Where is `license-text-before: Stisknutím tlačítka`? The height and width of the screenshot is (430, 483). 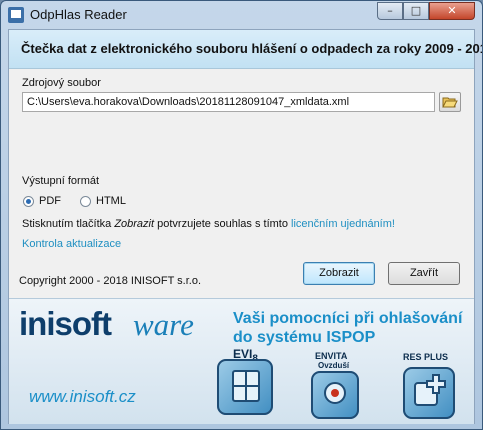 license-text-before: Stisknutím tlačítka is located at coordinates (68, 224).